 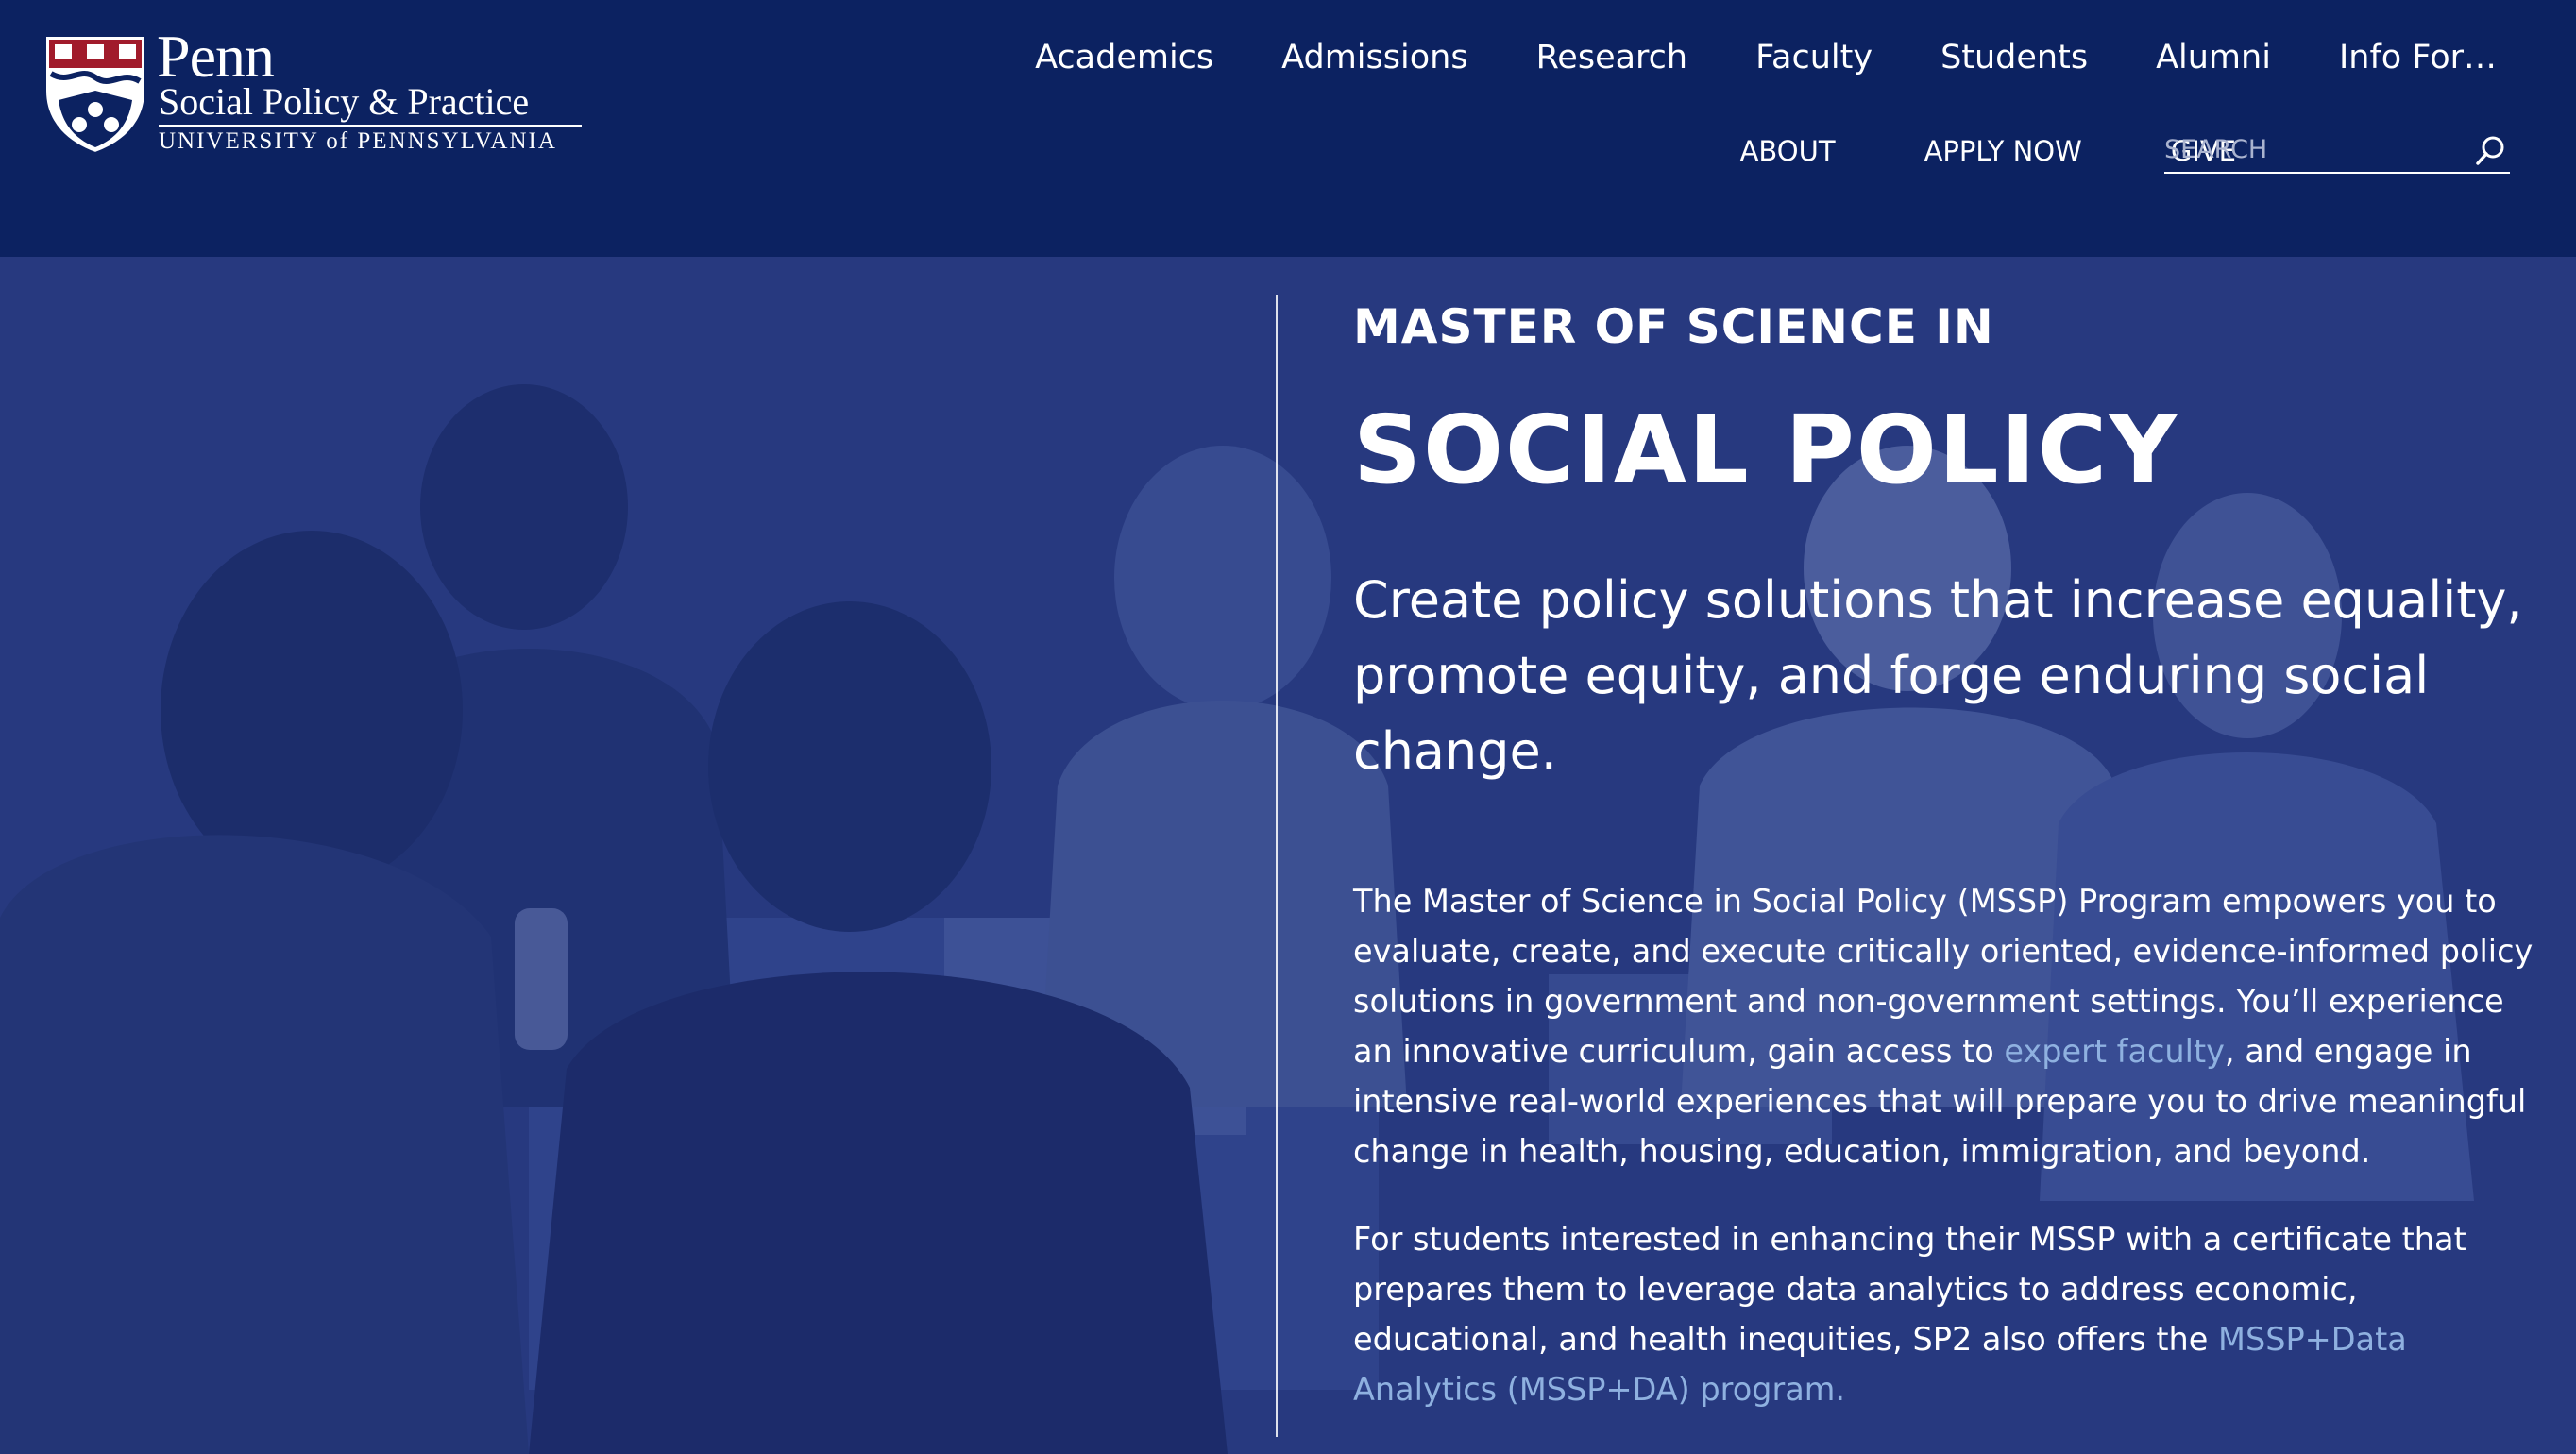 I want to click on penn-shield-icon, so click(x=95, y=95).